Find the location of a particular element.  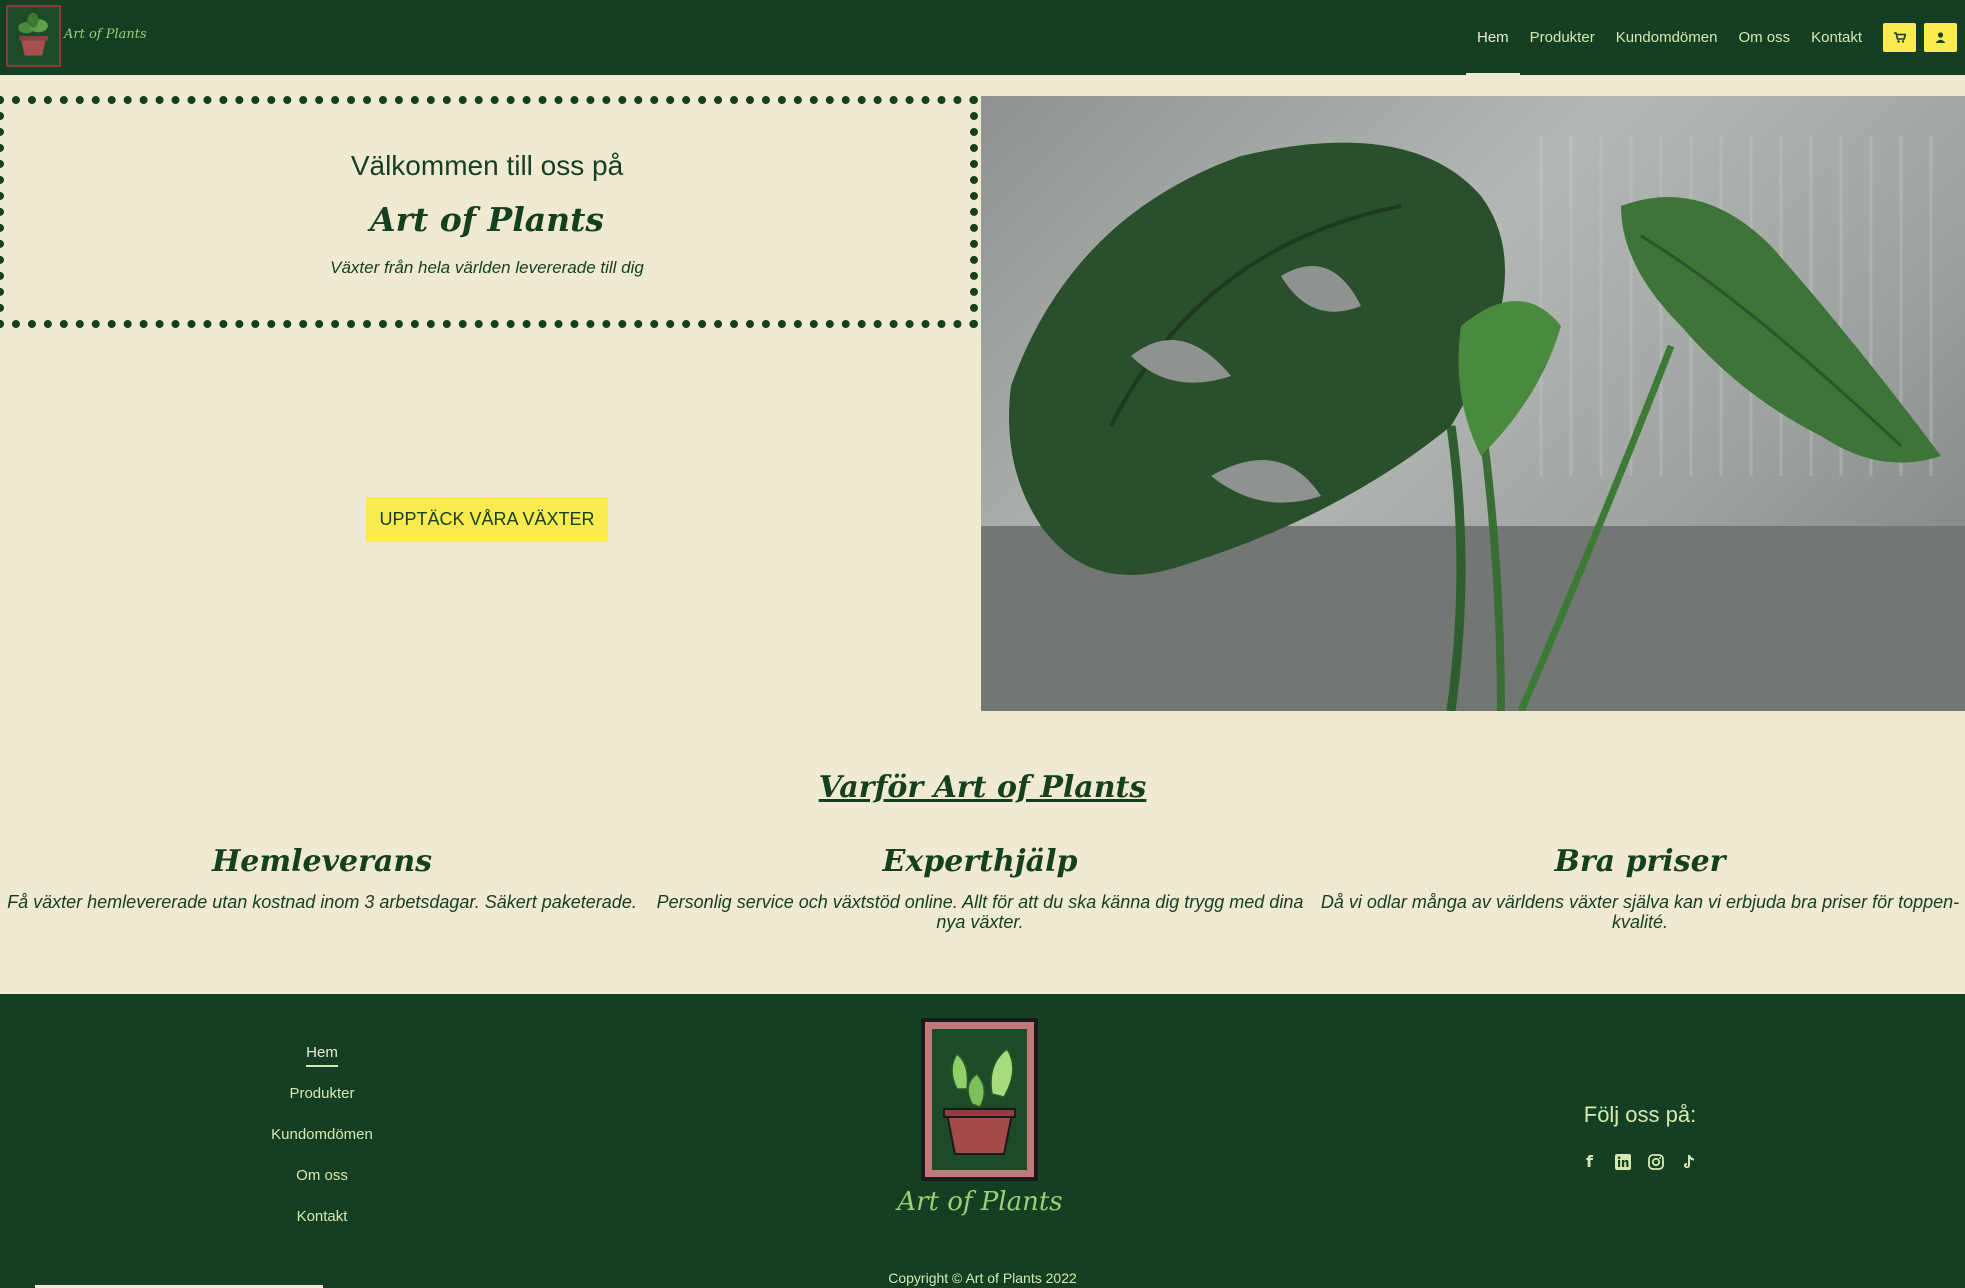

nav-brand: Art of Plants is located at coordinates (105, 34).